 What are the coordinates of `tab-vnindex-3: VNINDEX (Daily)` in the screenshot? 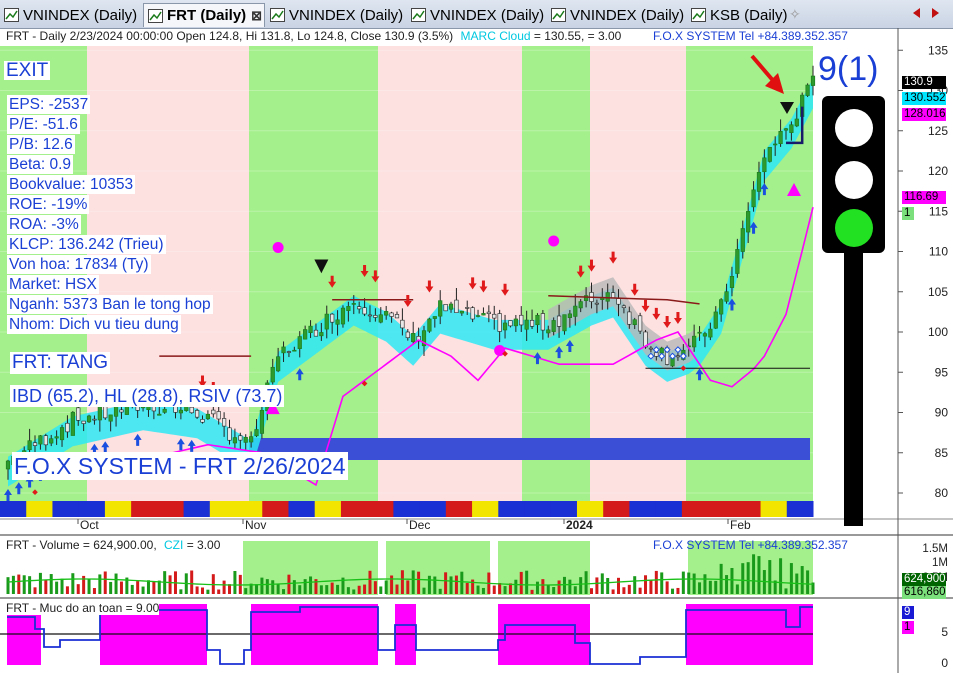 It's located at (477, 15).